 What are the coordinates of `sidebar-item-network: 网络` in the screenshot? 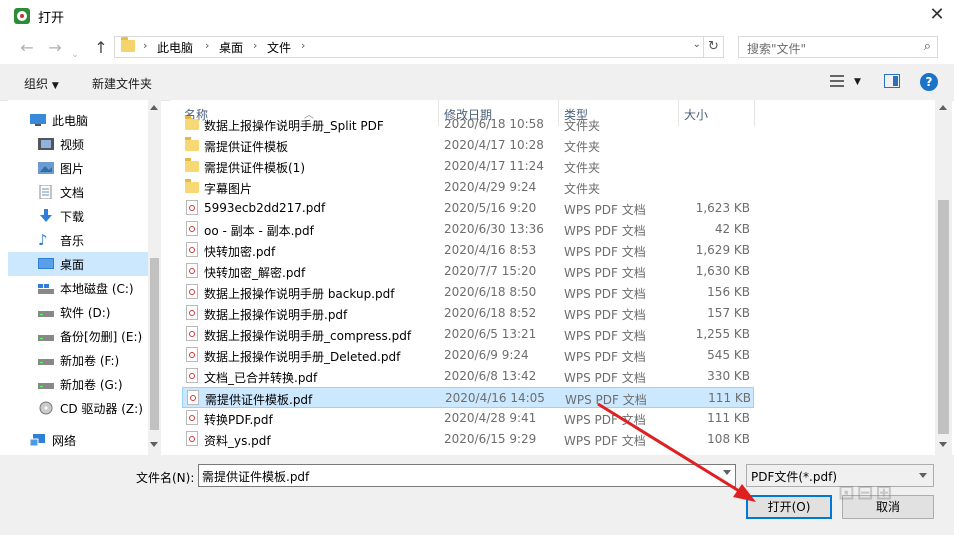 It's located at (78, 440).